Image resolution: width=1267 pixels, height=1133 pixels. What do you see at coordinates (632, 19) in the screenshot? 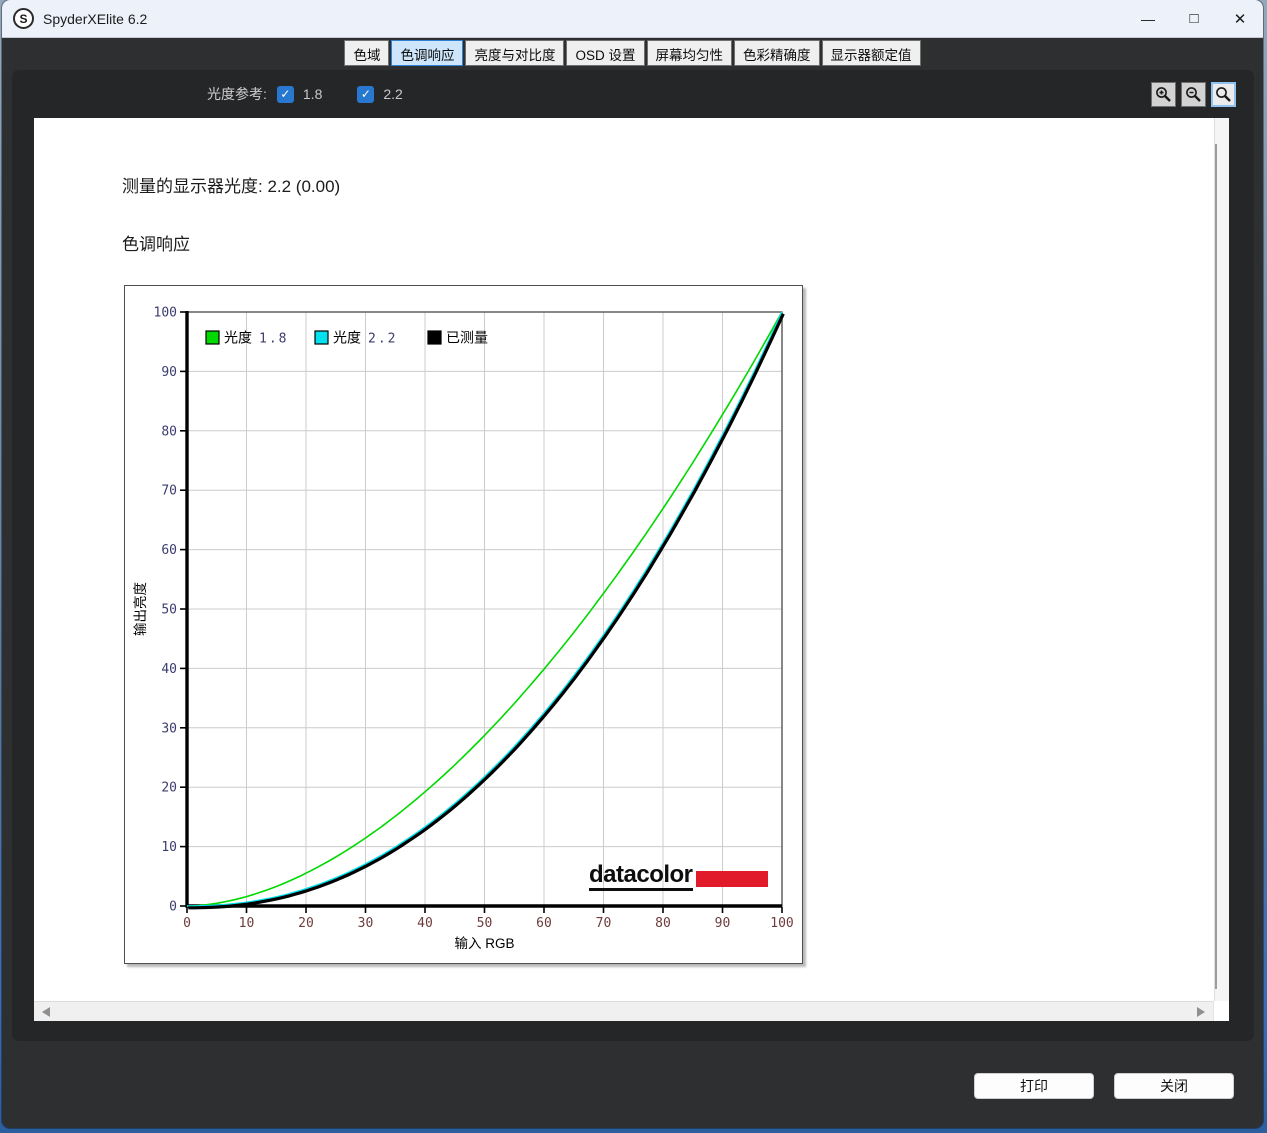
I see `title-bar: S SpyderXElite 6.2 — □ ✕` at bounding box center [632, 19].